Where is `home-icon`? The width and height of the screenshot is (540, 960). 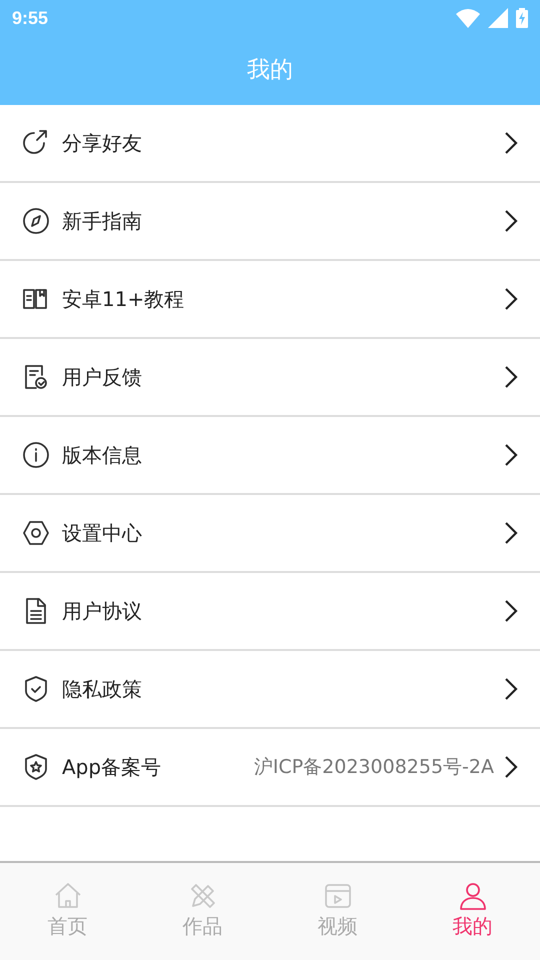 home-icon is located at coordinates (67, 896).